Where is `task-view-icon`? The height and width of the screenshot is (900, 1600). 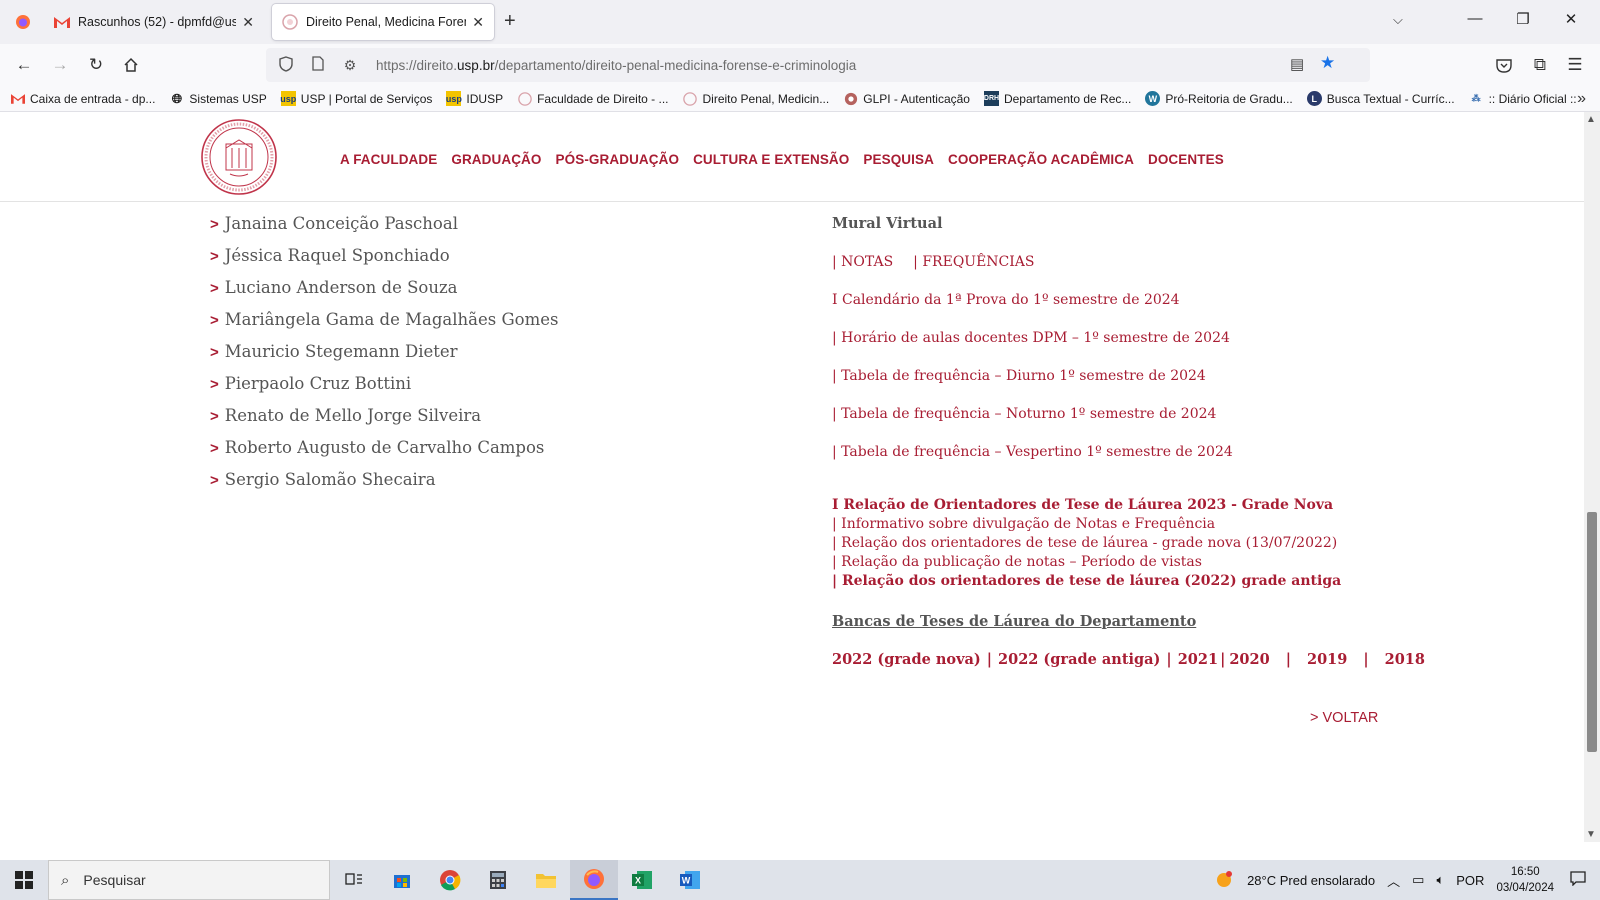
task-view-icon is located at coordinates (354, 880).